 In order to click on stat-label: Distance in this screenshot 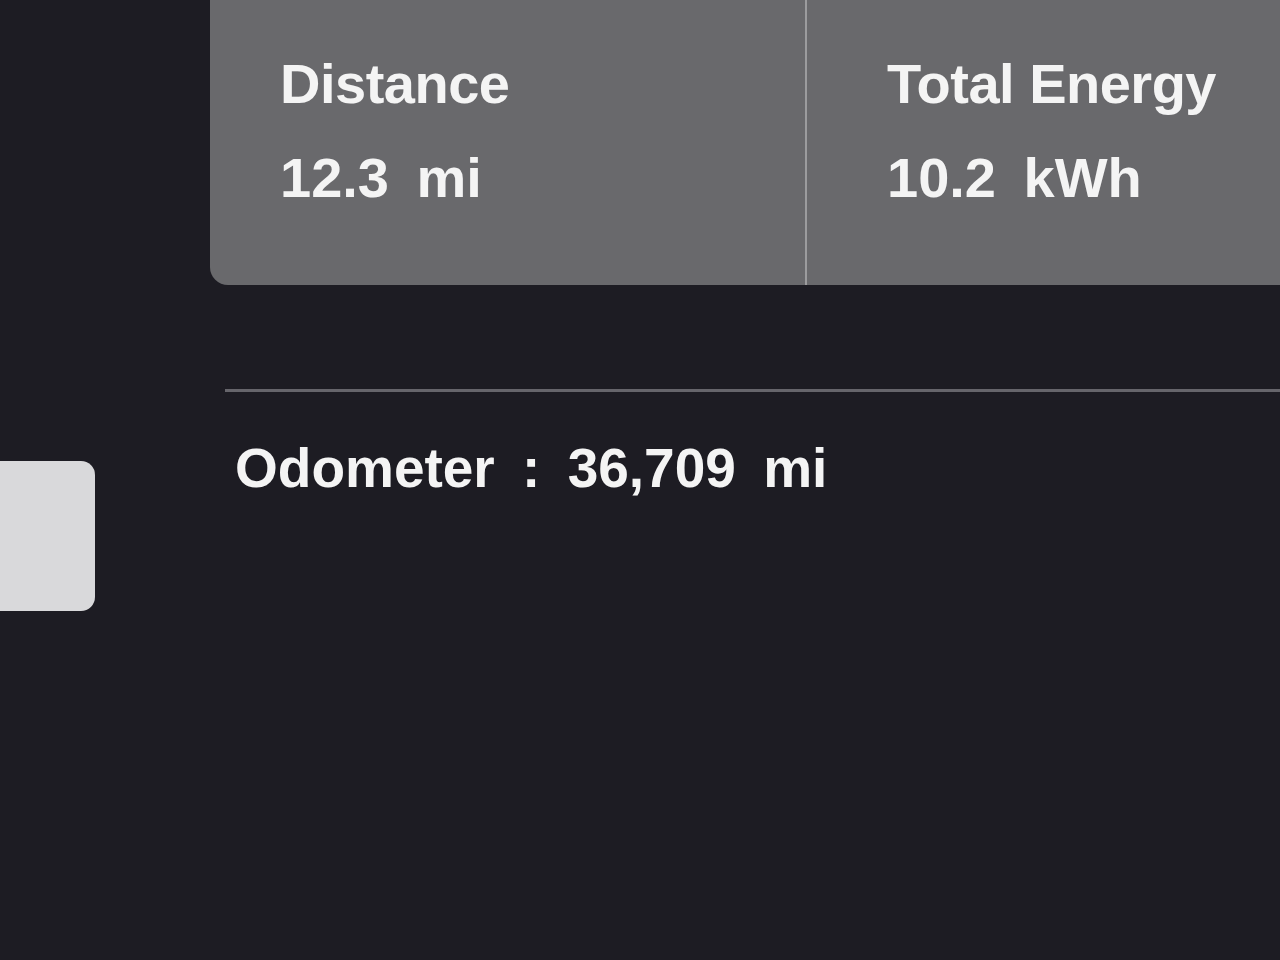, I will do `click(395, 84)`.